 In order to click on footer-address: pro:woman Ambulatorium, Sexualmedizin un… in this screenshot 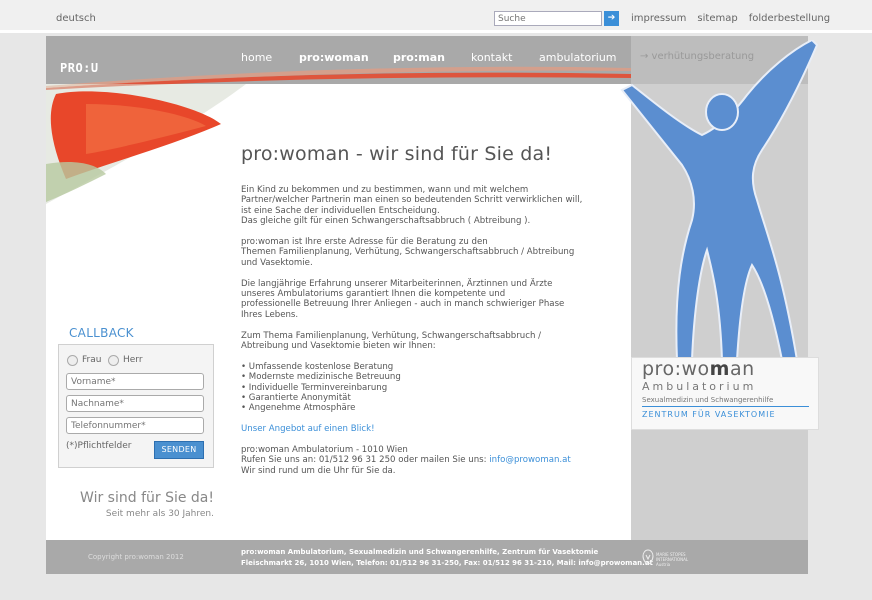, I will do `click(447, 557)`.